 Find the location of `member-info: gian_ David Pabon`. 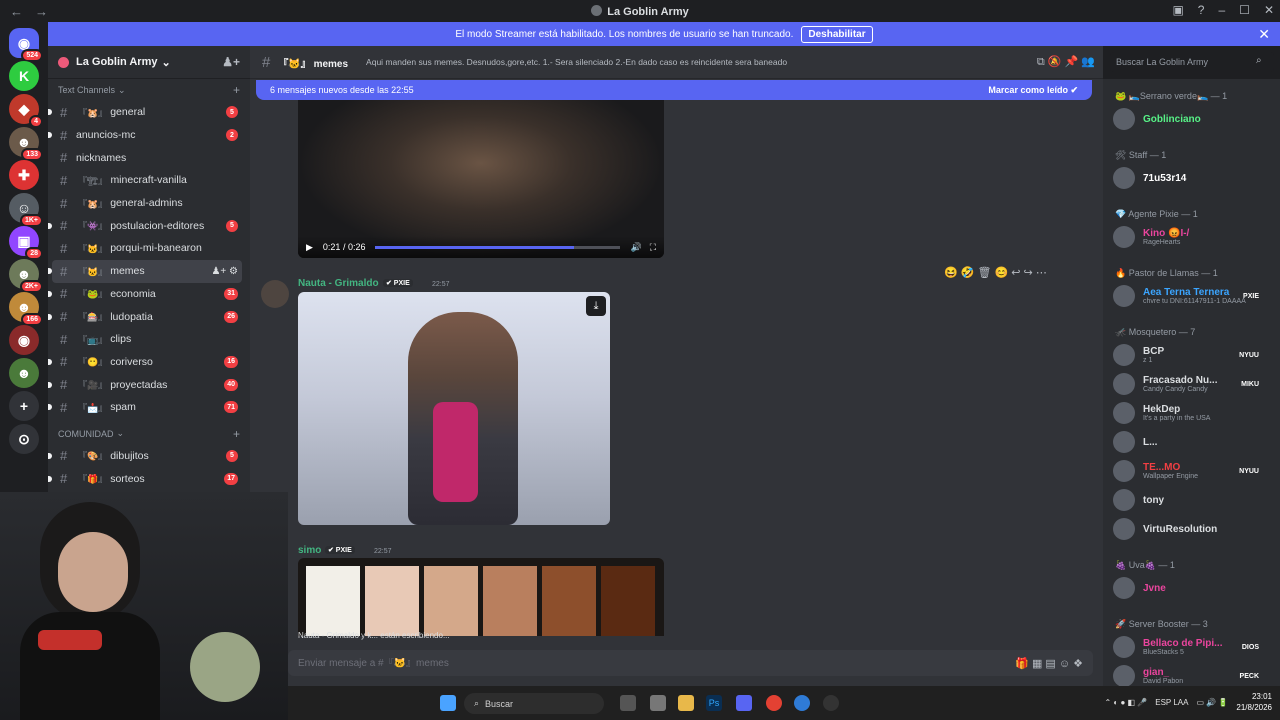

member-info: gian_ David Pabon is located at coordinates (1163, 676).